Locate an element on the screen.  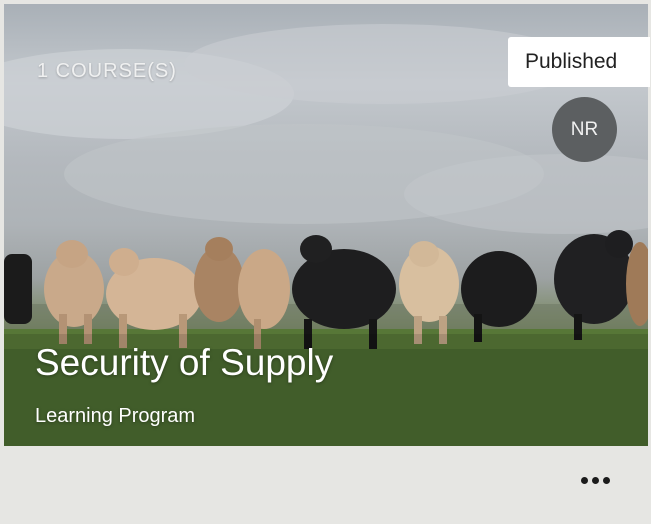
more-options-button is located at coordinates (595, 480).